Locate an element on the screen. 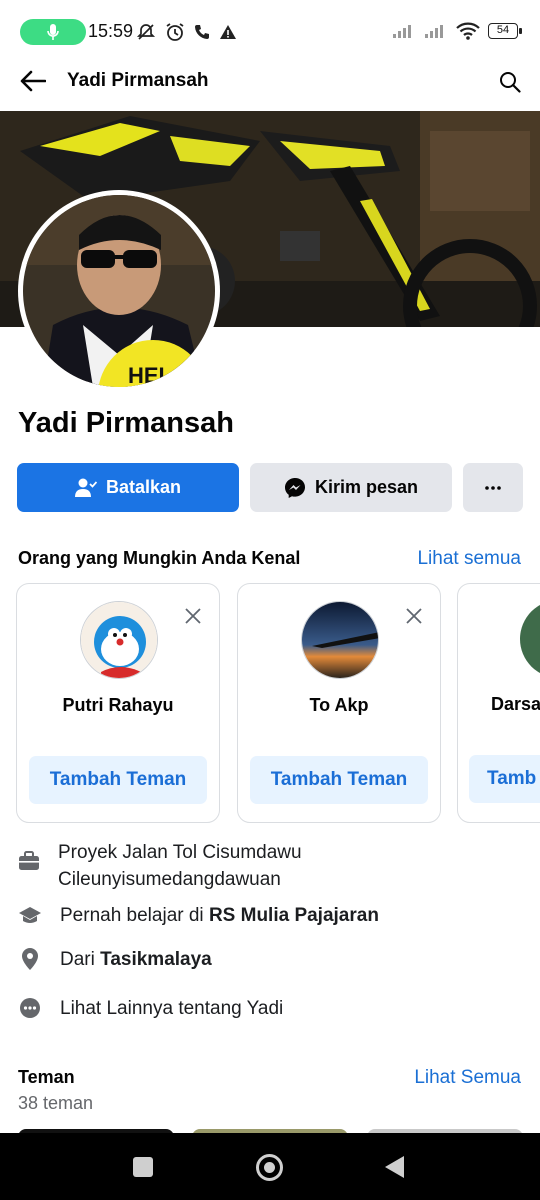 The width and height of the screenshot is (540, 1200). friends-count: 38 teman is located at coordinates (56, 1103).